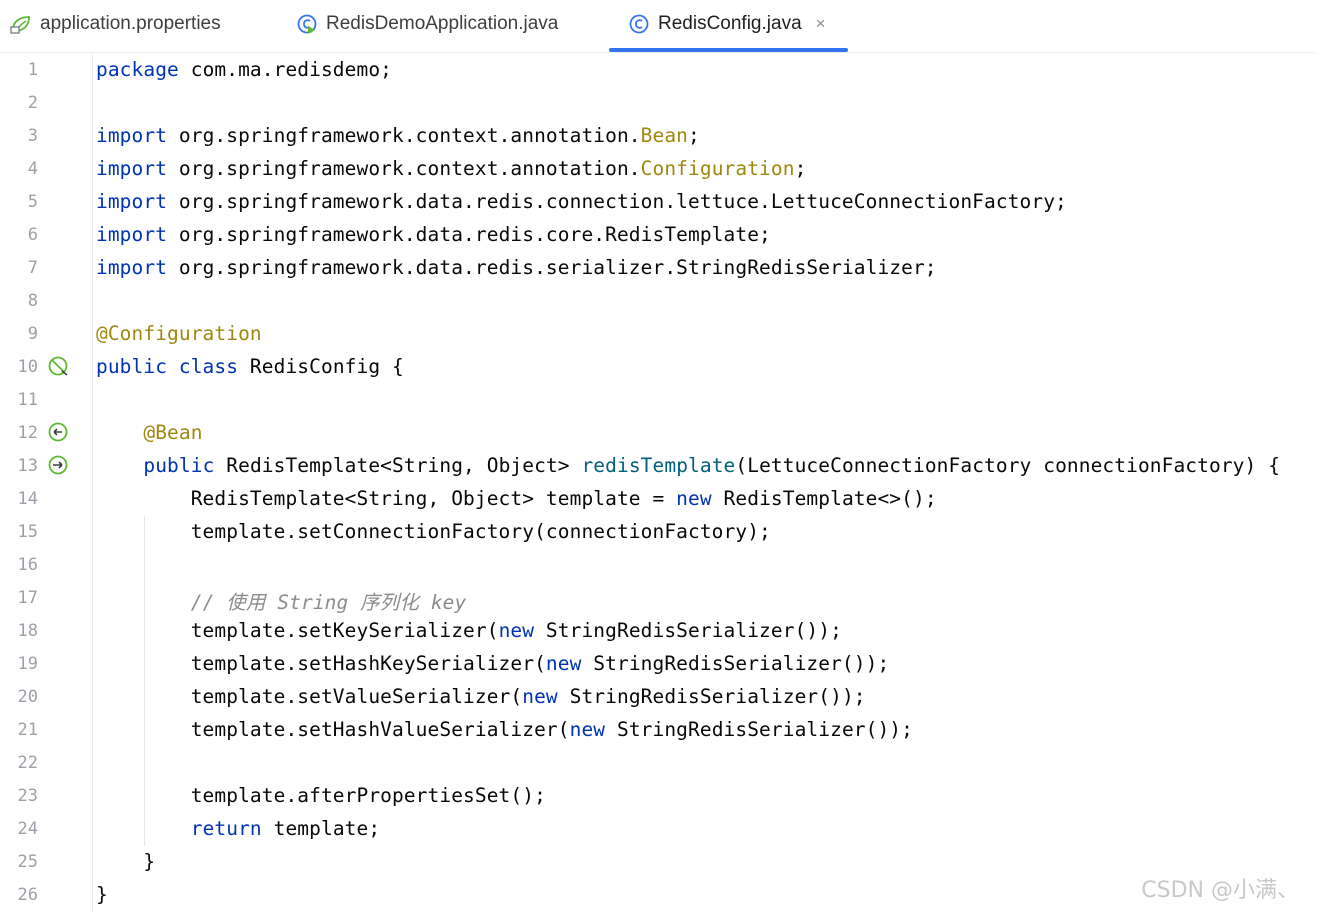 The image size is (1317, 912). What do you see at coordinates (658, 334) in the screenshot?
I see `code-line: 9 @Configuration` at bounding box center [658, 334].